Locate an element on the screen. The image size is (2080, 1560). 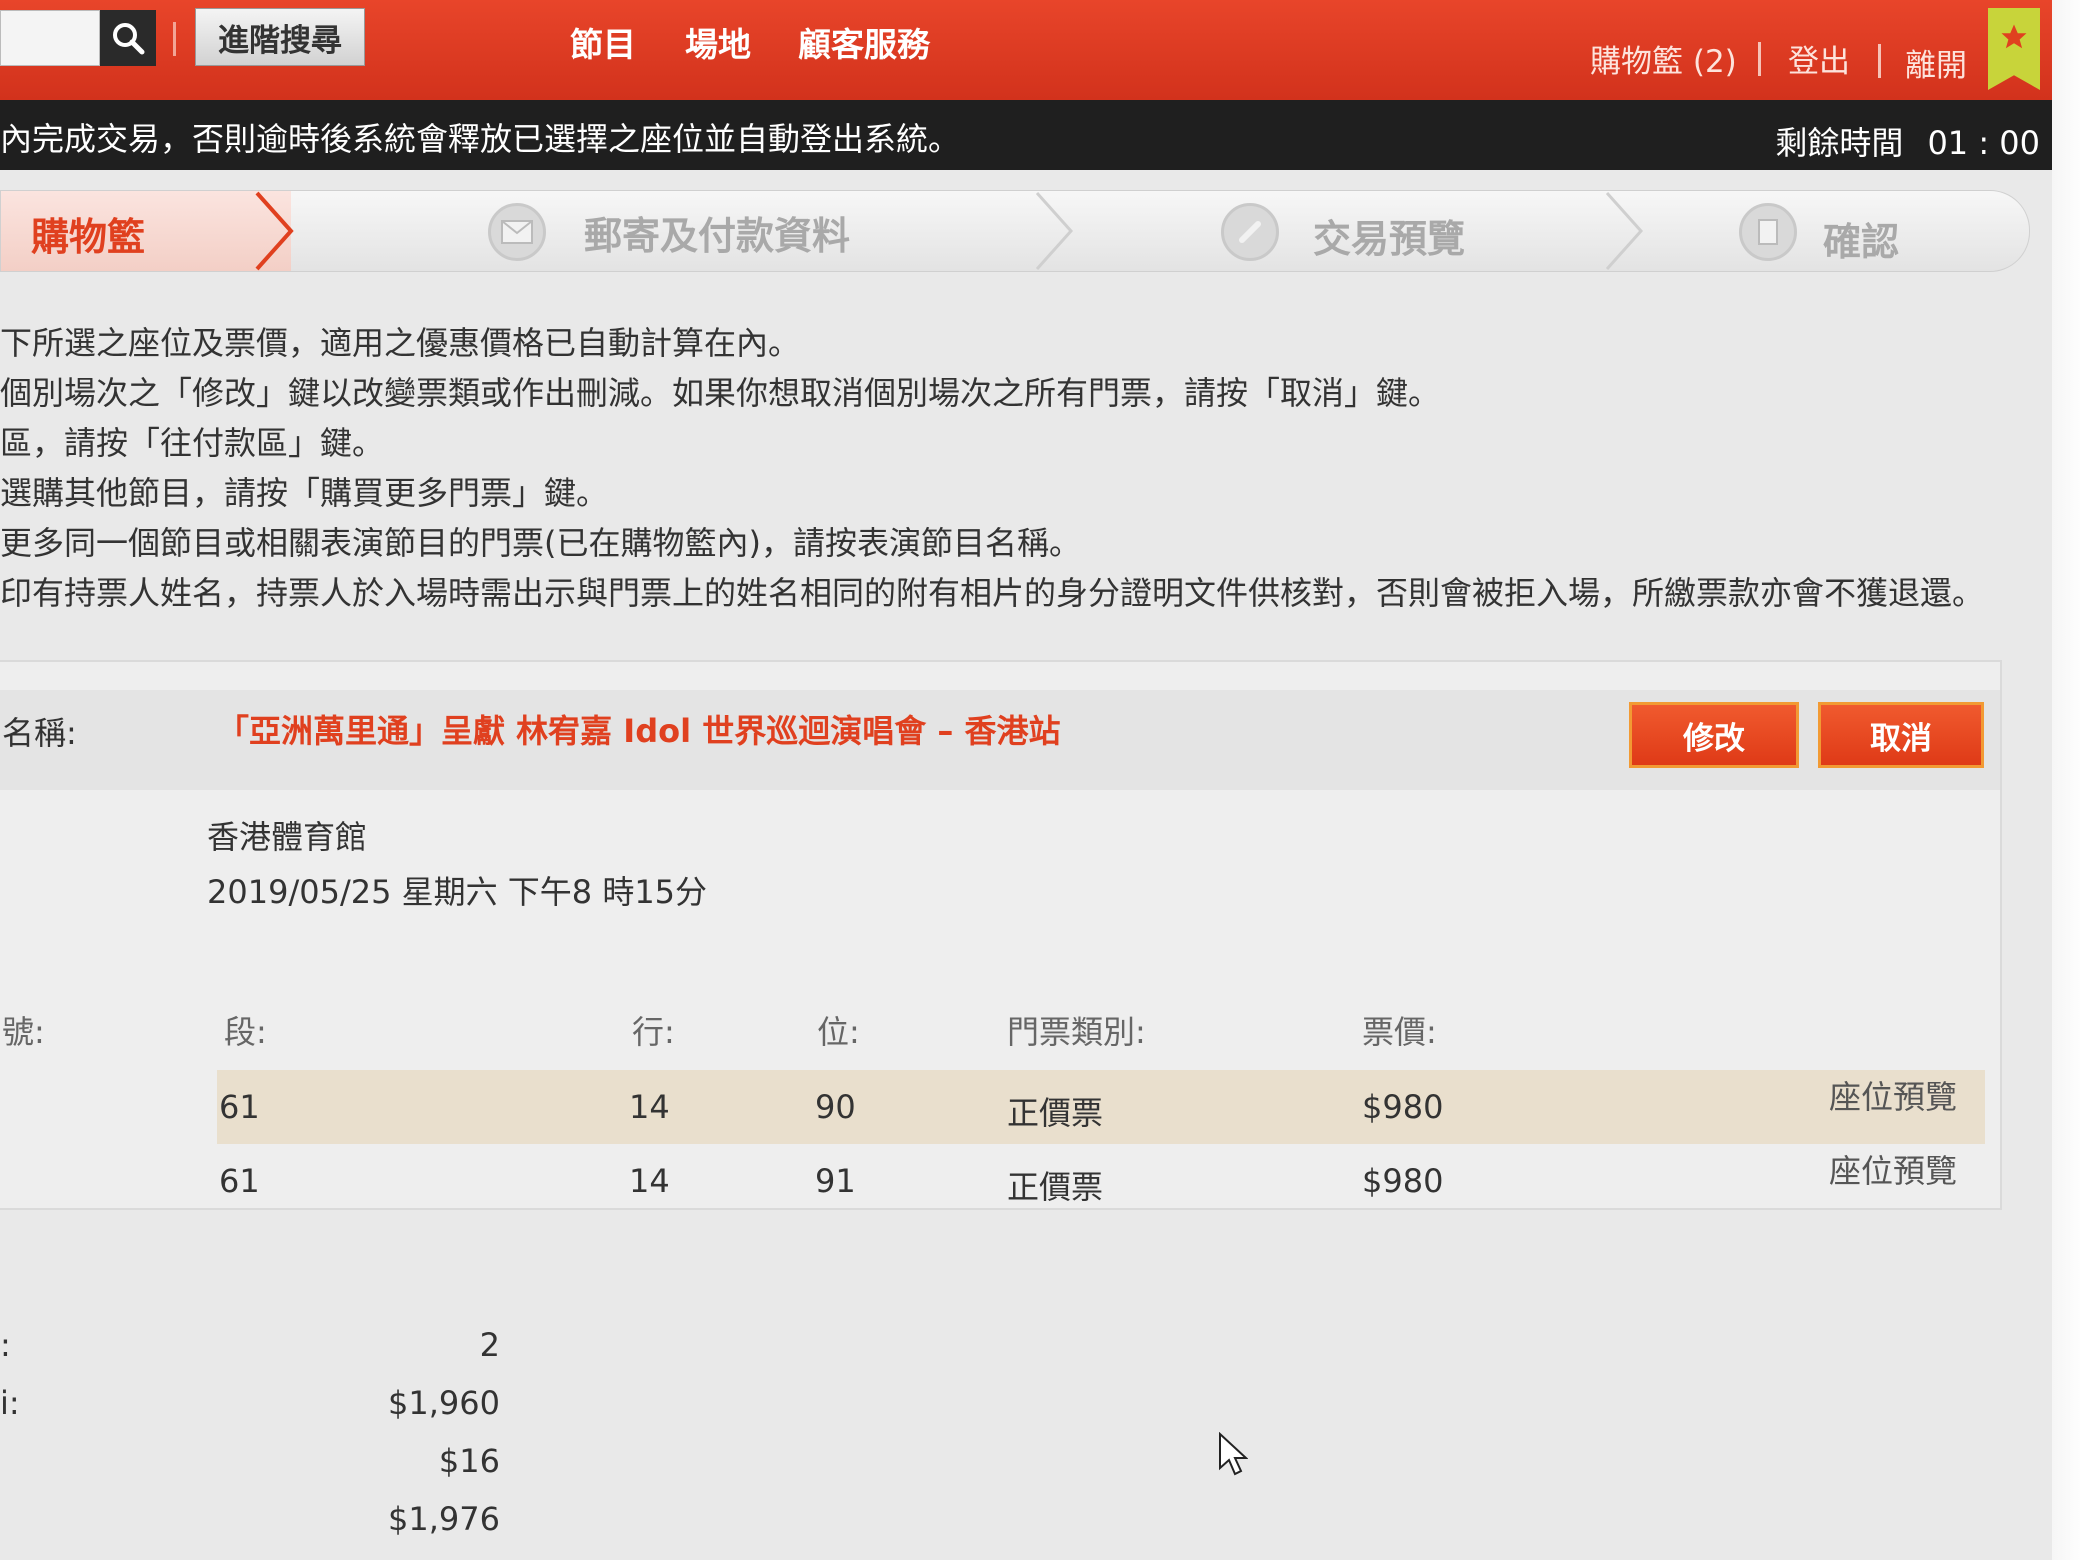
table-row: 61 14 90 正價票 $980 座位預覽 is located at coordinates (1101, 1107).